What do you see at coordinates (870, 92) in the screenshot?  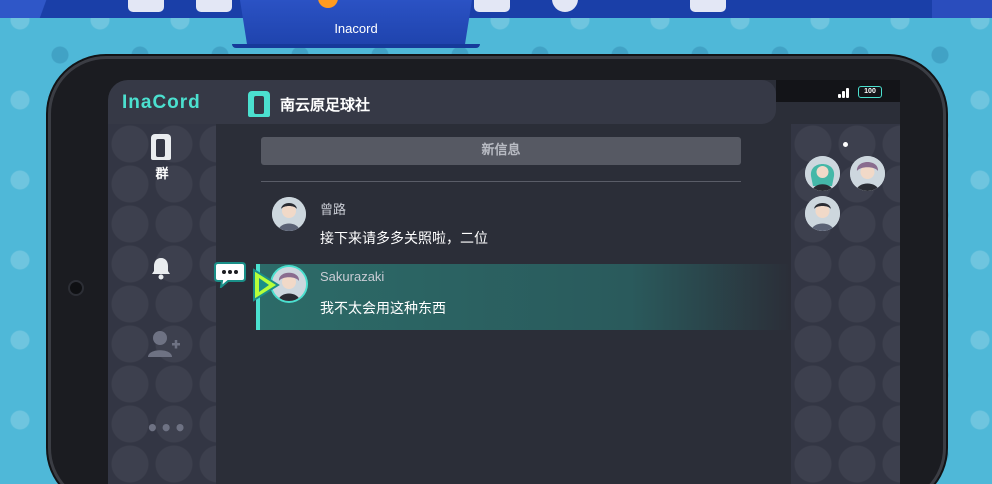 I see `battery-indicator: 100` at bounding box center [870, 92].